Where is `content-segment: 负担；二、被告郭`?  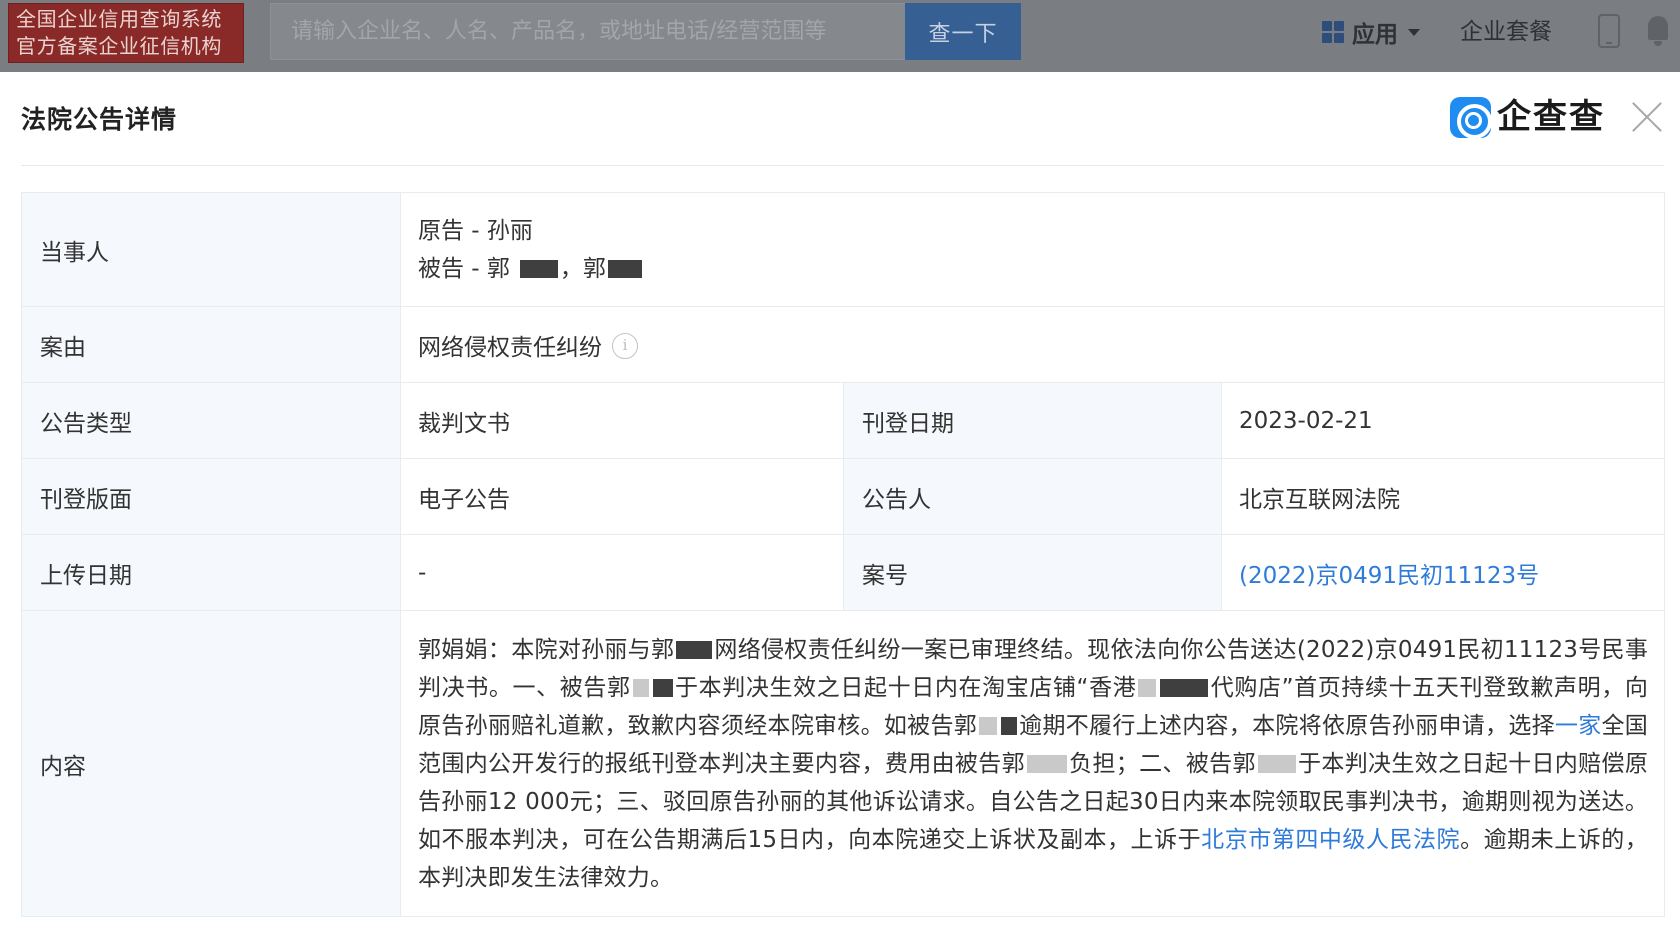 content-segment: 负担；二、被告郭 is located at coordinates (1162, 763).